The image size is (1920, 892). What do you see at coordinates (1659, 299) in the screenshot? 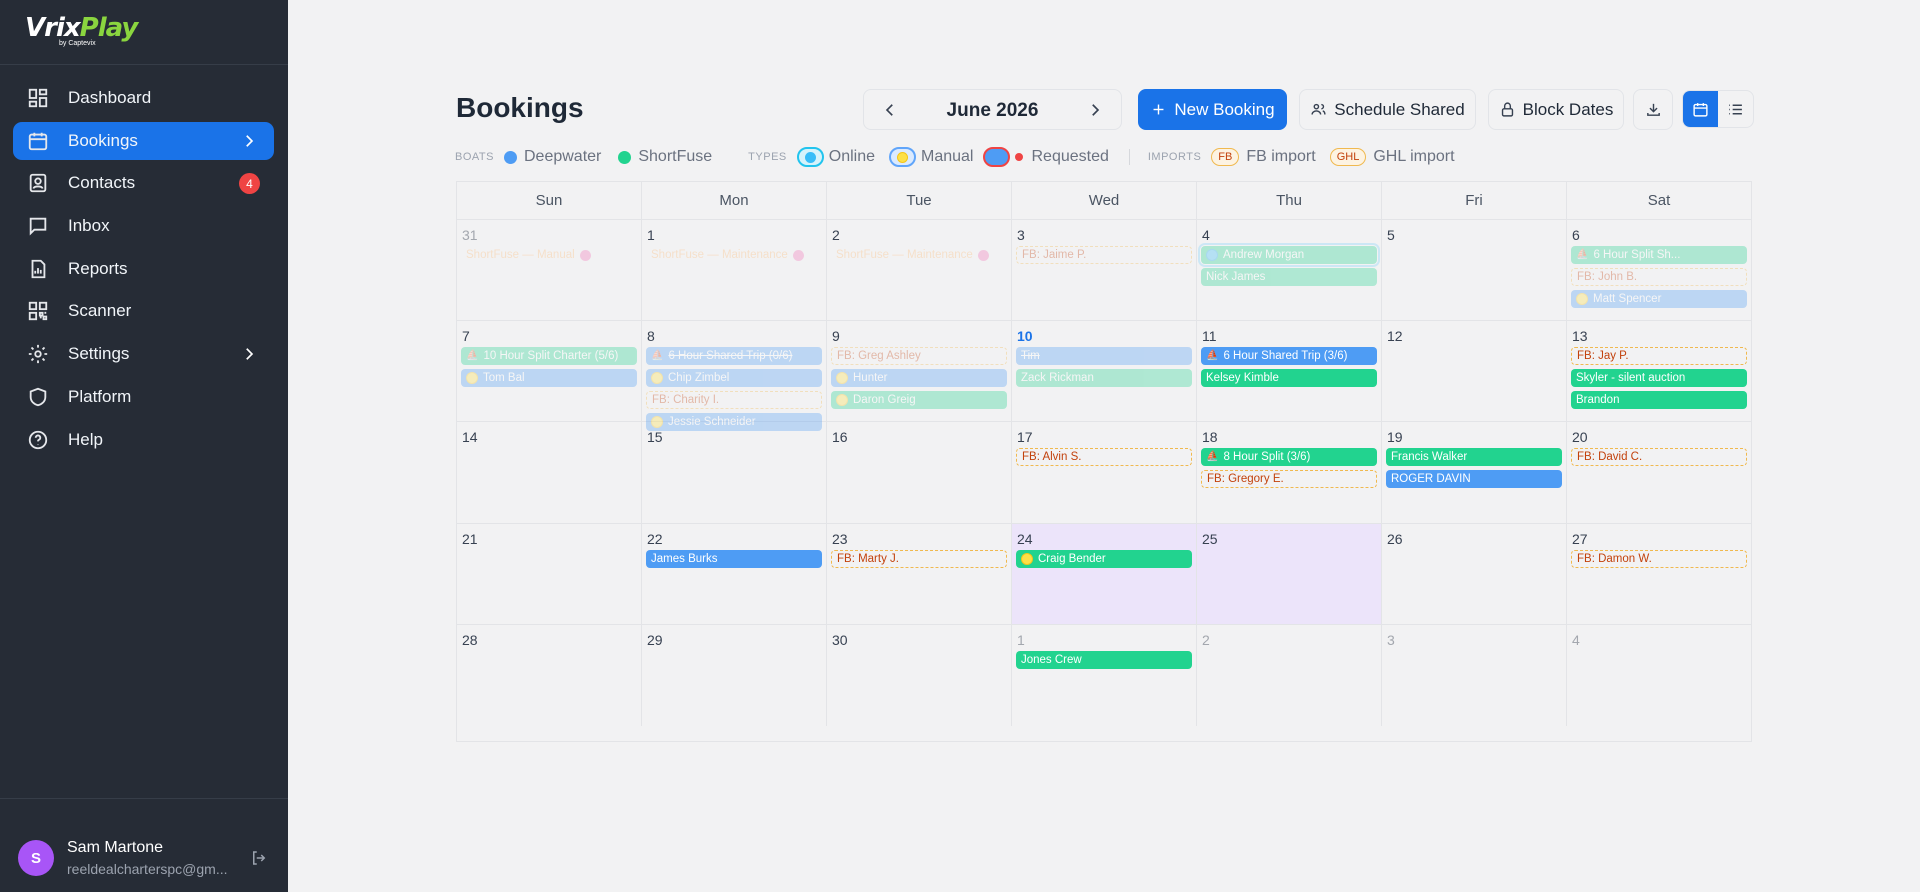
I see `booking-event: Matt Spencer` at bounding box center [1659, 299].